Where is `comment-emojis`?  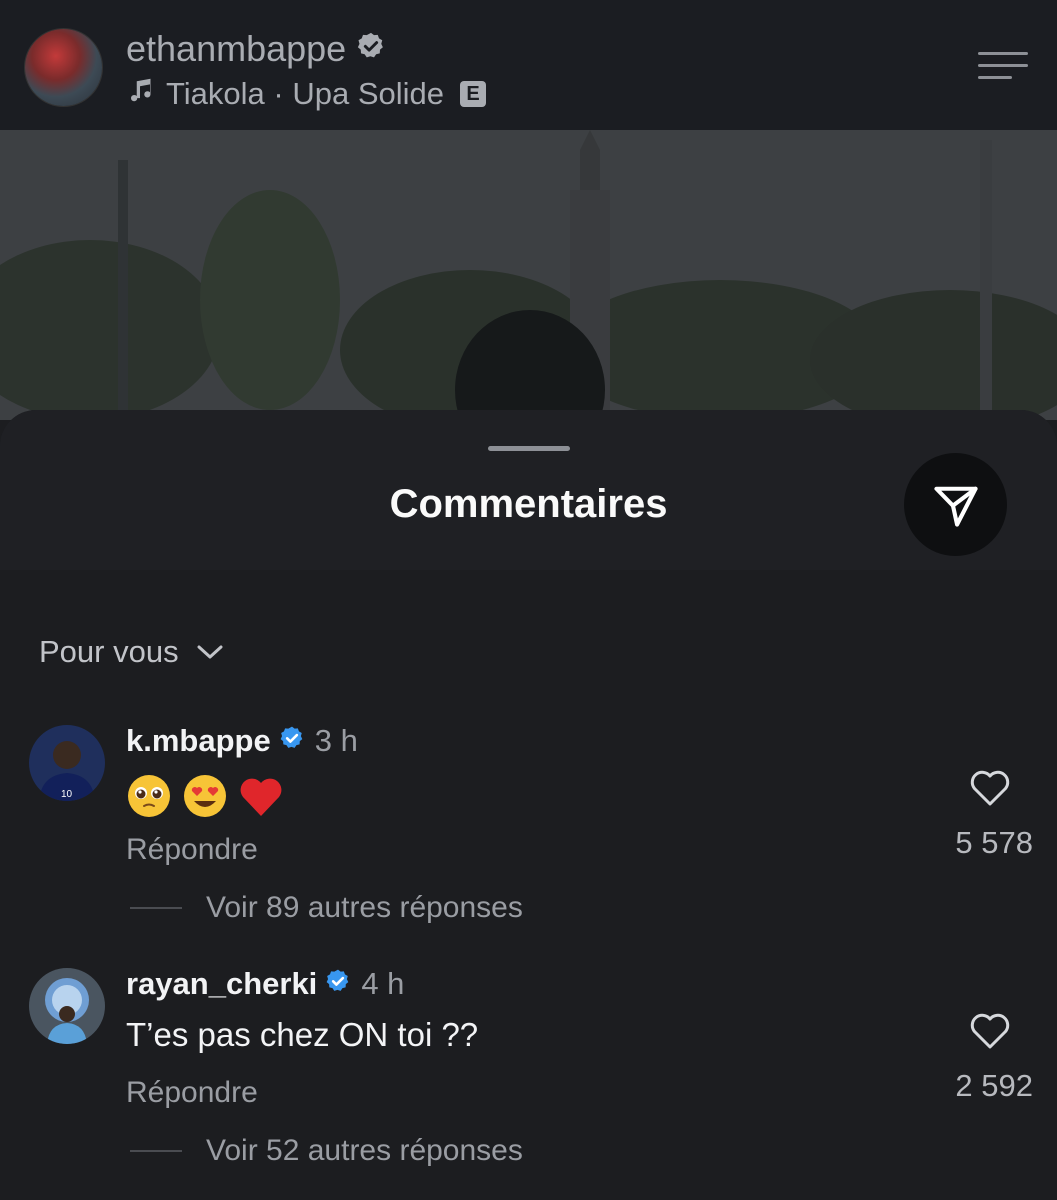
comment-emojis is located at coordinates (205, 800).